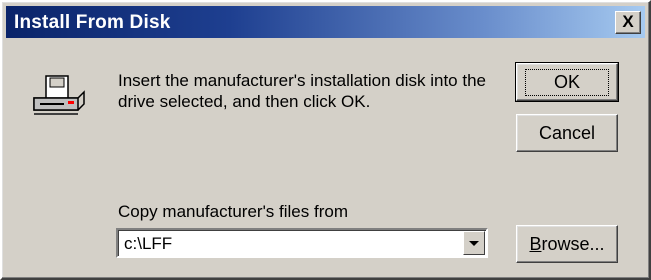  What do you see at coordinates (148, 244) in the screenshot?
I see `copy-from-input: c:\LFF` at bounding box center [148, 244].